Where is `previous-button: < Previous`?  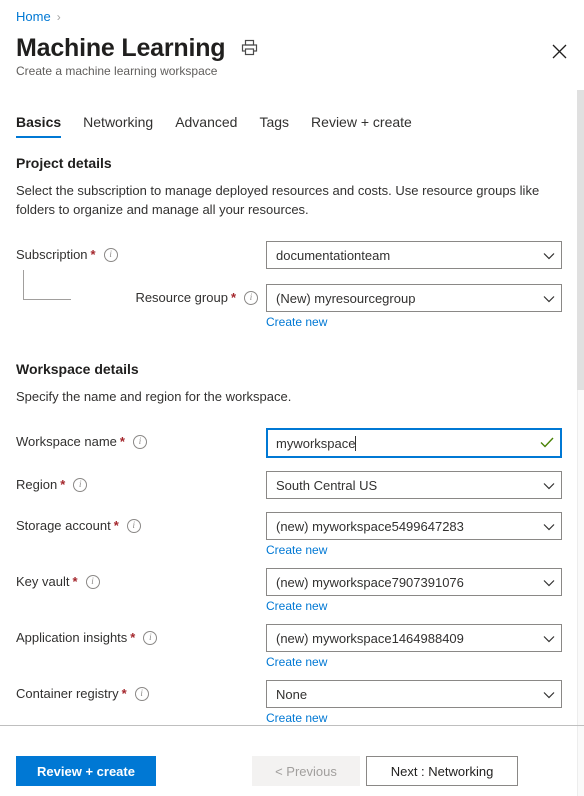
previous-button: < Previous is located at coordinates (306, 771).